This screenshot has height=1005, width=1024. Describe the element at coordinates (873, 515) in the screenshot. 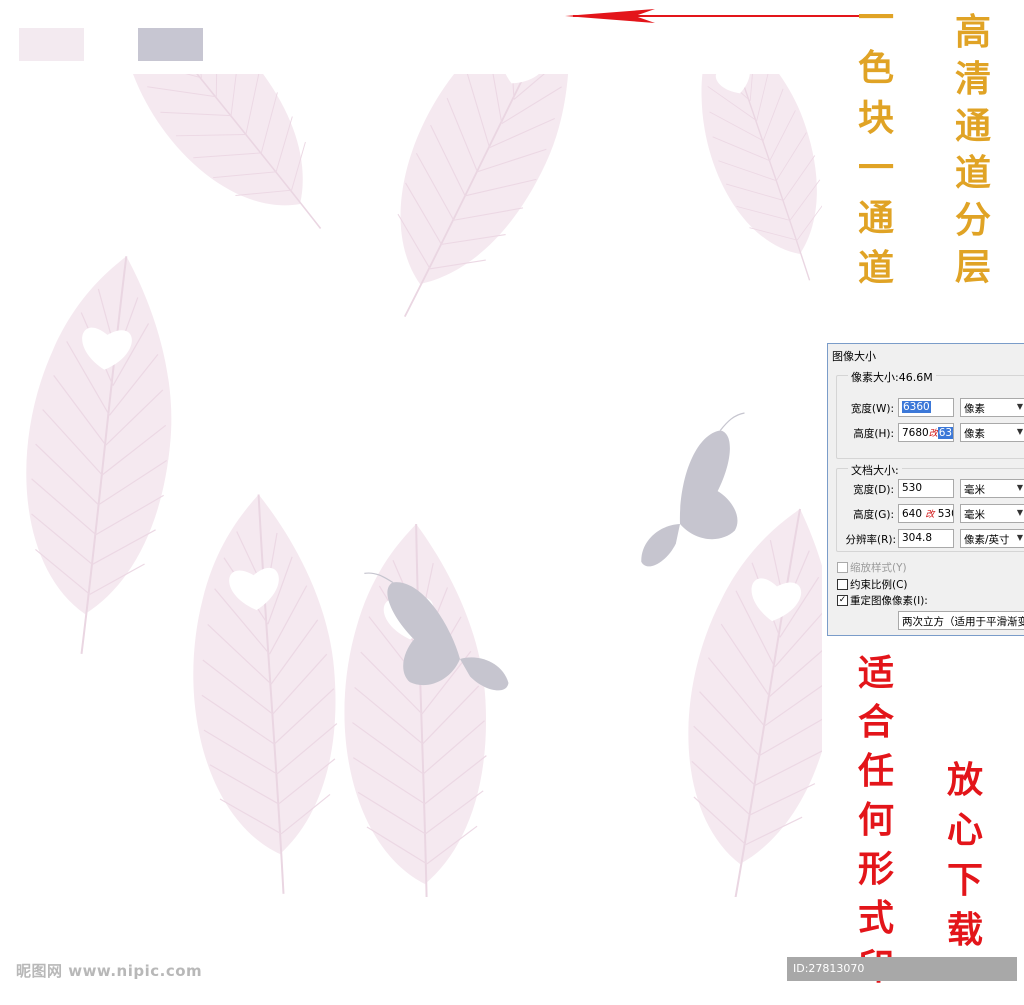

I see `doc-height-label: 高度(G):` at that location.